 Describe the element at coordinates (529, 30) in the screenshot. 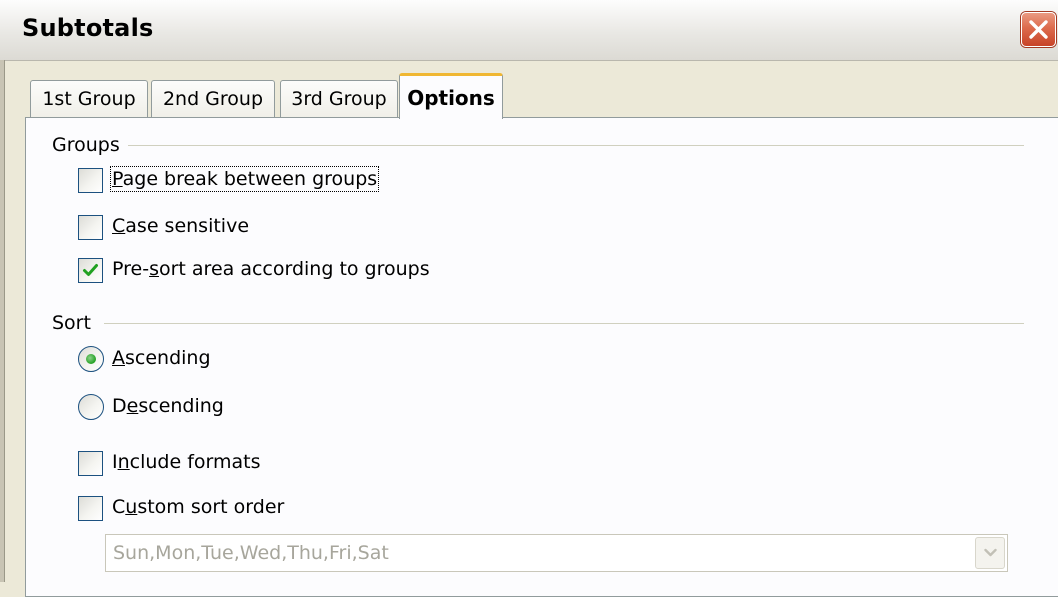

I see `title-bar: Subtotals` at that location.